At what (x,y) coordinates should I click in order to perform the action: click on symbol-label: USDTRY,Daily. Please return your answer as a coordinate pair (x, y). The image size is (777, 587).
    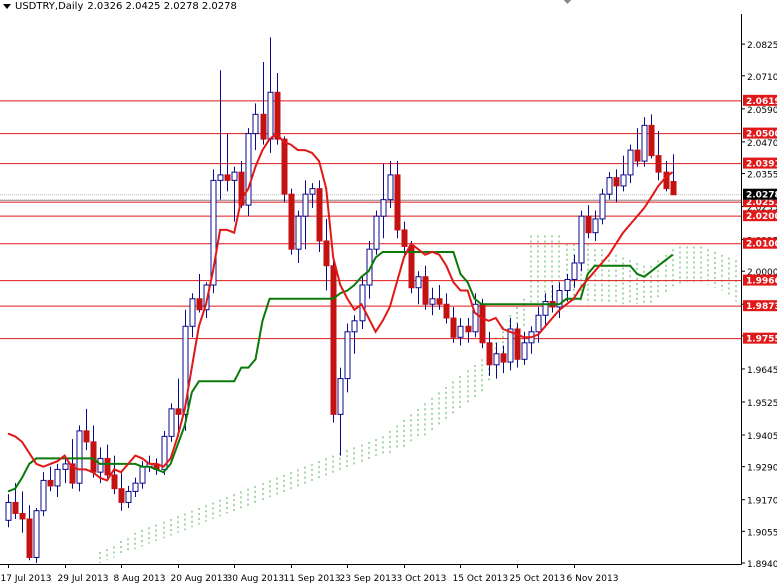
    Looking at the image, I should click on (49, 6).